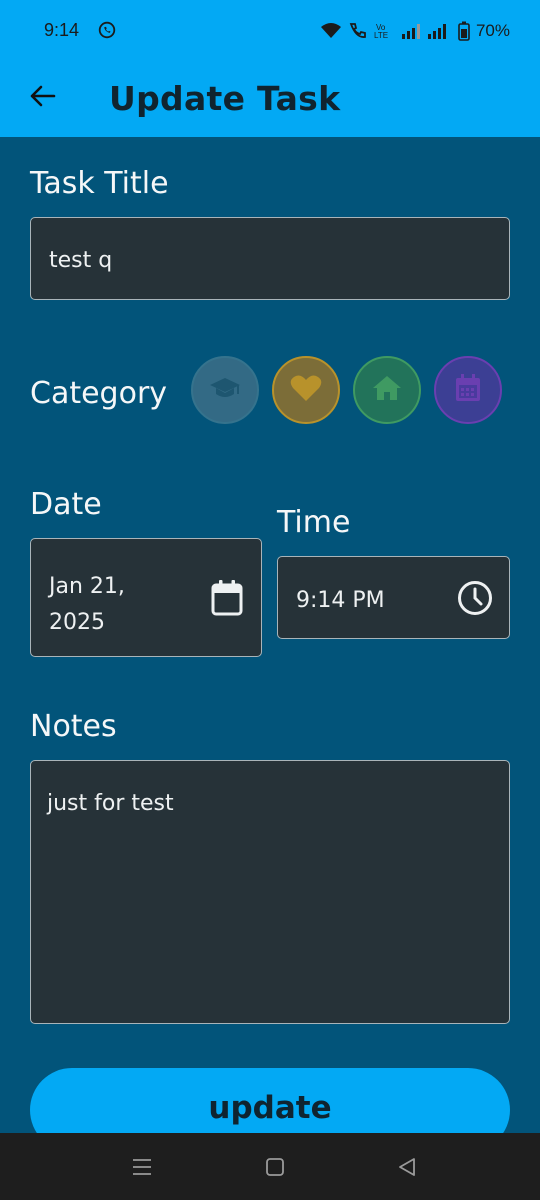  What do you see at coordinates (314, 522) in the screenshot?
I see `time-label: Time` at bounding box center [314, 522].